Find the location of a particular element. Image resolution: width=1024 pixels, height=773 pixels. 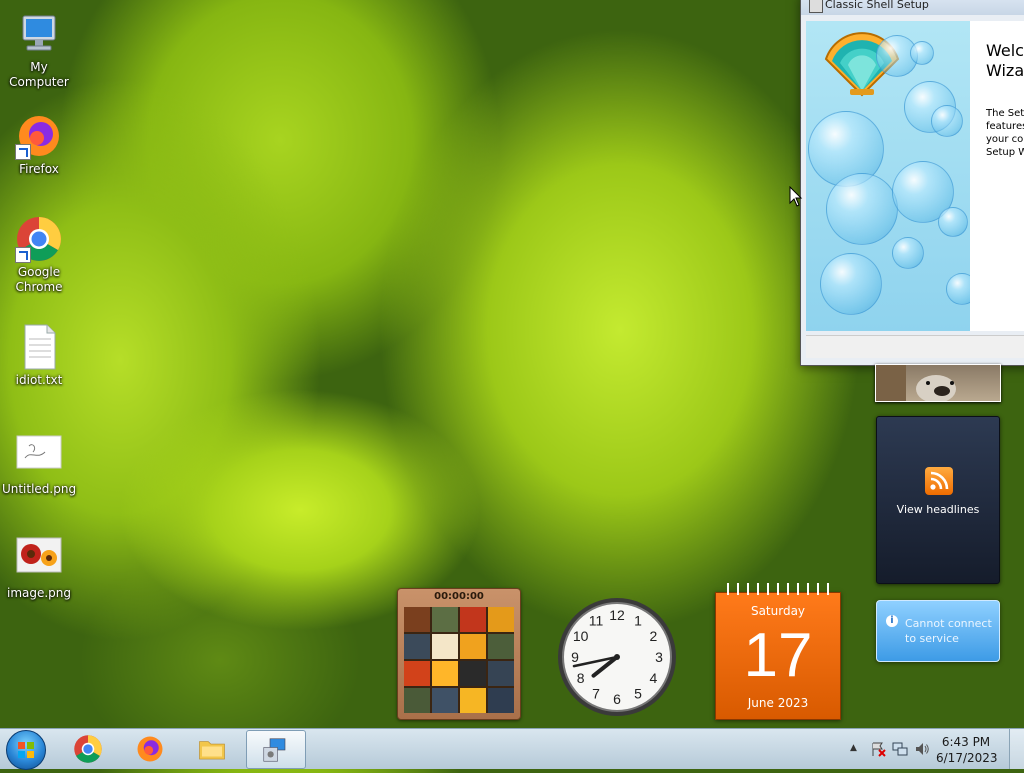

window-title: Classic Shell Setup is located at coordinates (877, 5).